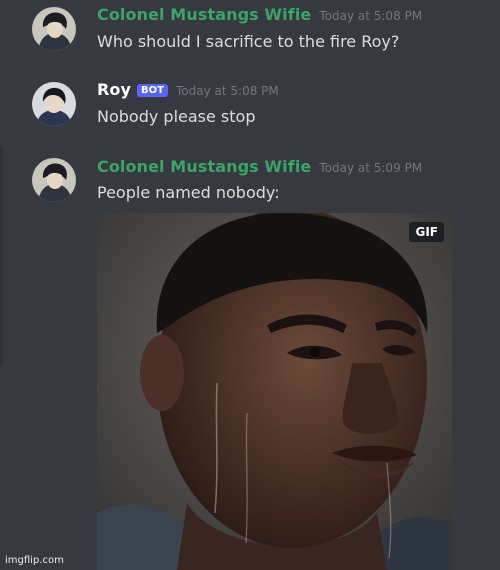 The height and width of the screenshot is (570, 500). I want to click on author-name: Roy, so click(114, 89).